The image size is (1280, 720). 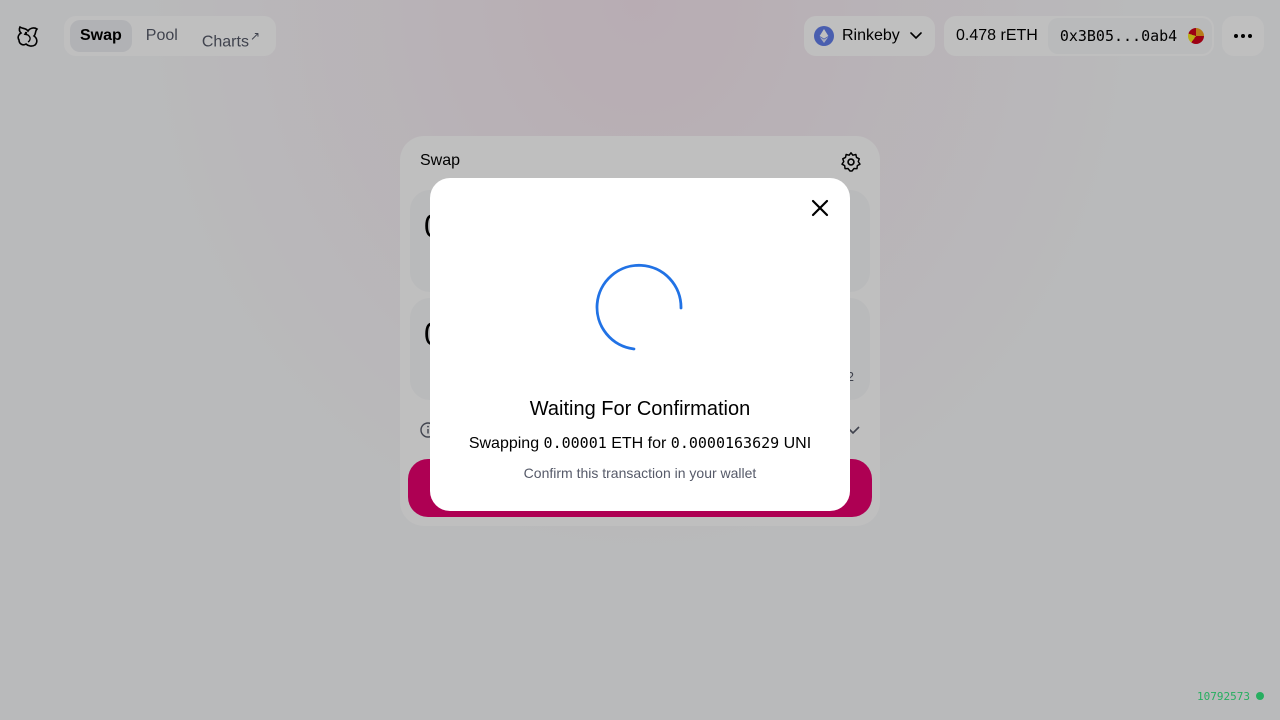 I want to click on modal-subtitle: Confirm this transaction in your wallet, so click(x=640, y=473).